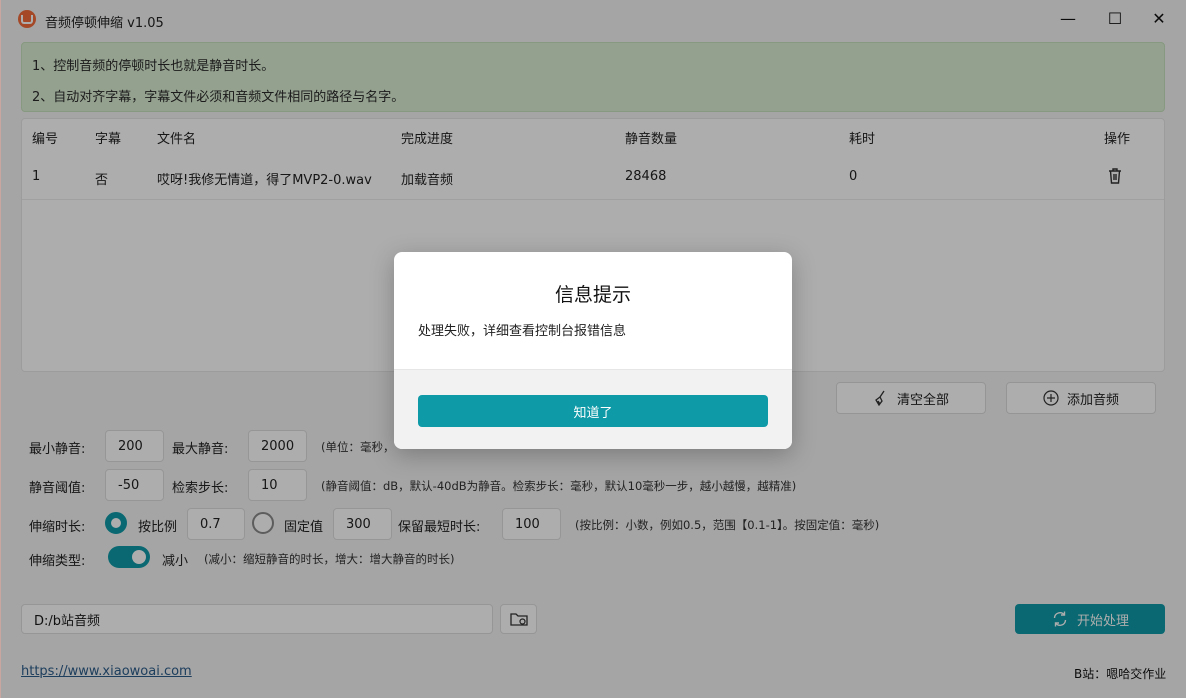 The height and width of the screenshot is (698, 1186). I want to click on dialog-ok-button: 知道了, so click(593, 411).